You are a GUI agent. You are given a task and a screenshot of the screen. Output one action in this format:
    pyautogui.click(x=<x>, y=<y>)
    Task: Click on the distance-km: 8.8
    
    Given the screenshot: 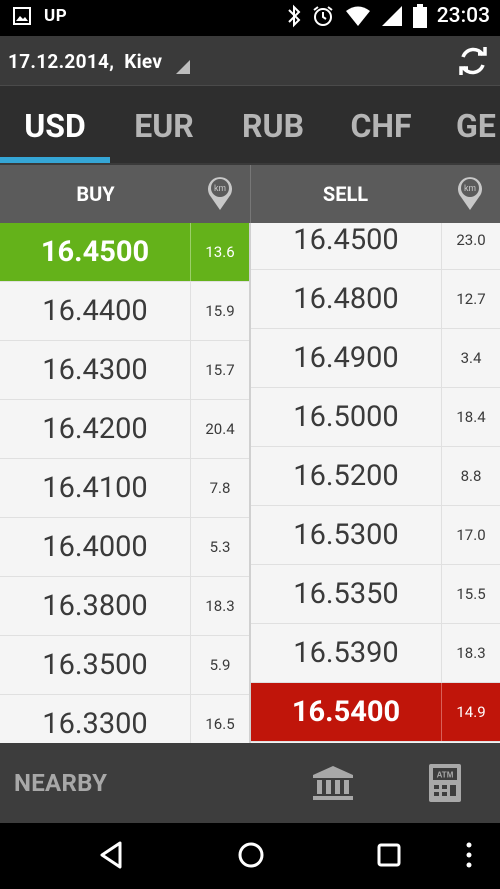 What is the action you would take?
    pyautogui.click(x=471, y=476)
    